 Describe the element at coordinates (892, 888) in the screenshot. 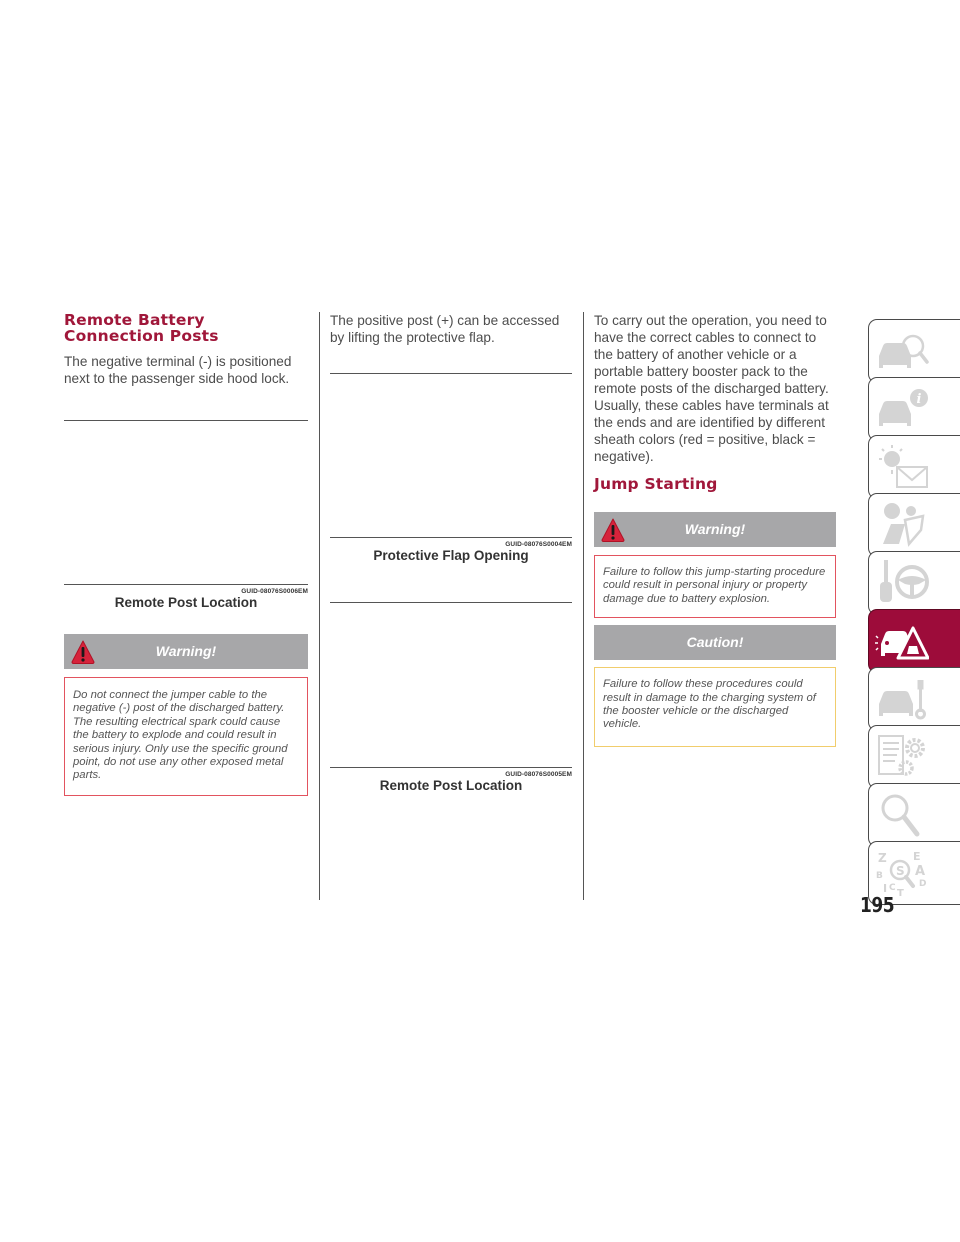

I see `svg-text: C` at that location.